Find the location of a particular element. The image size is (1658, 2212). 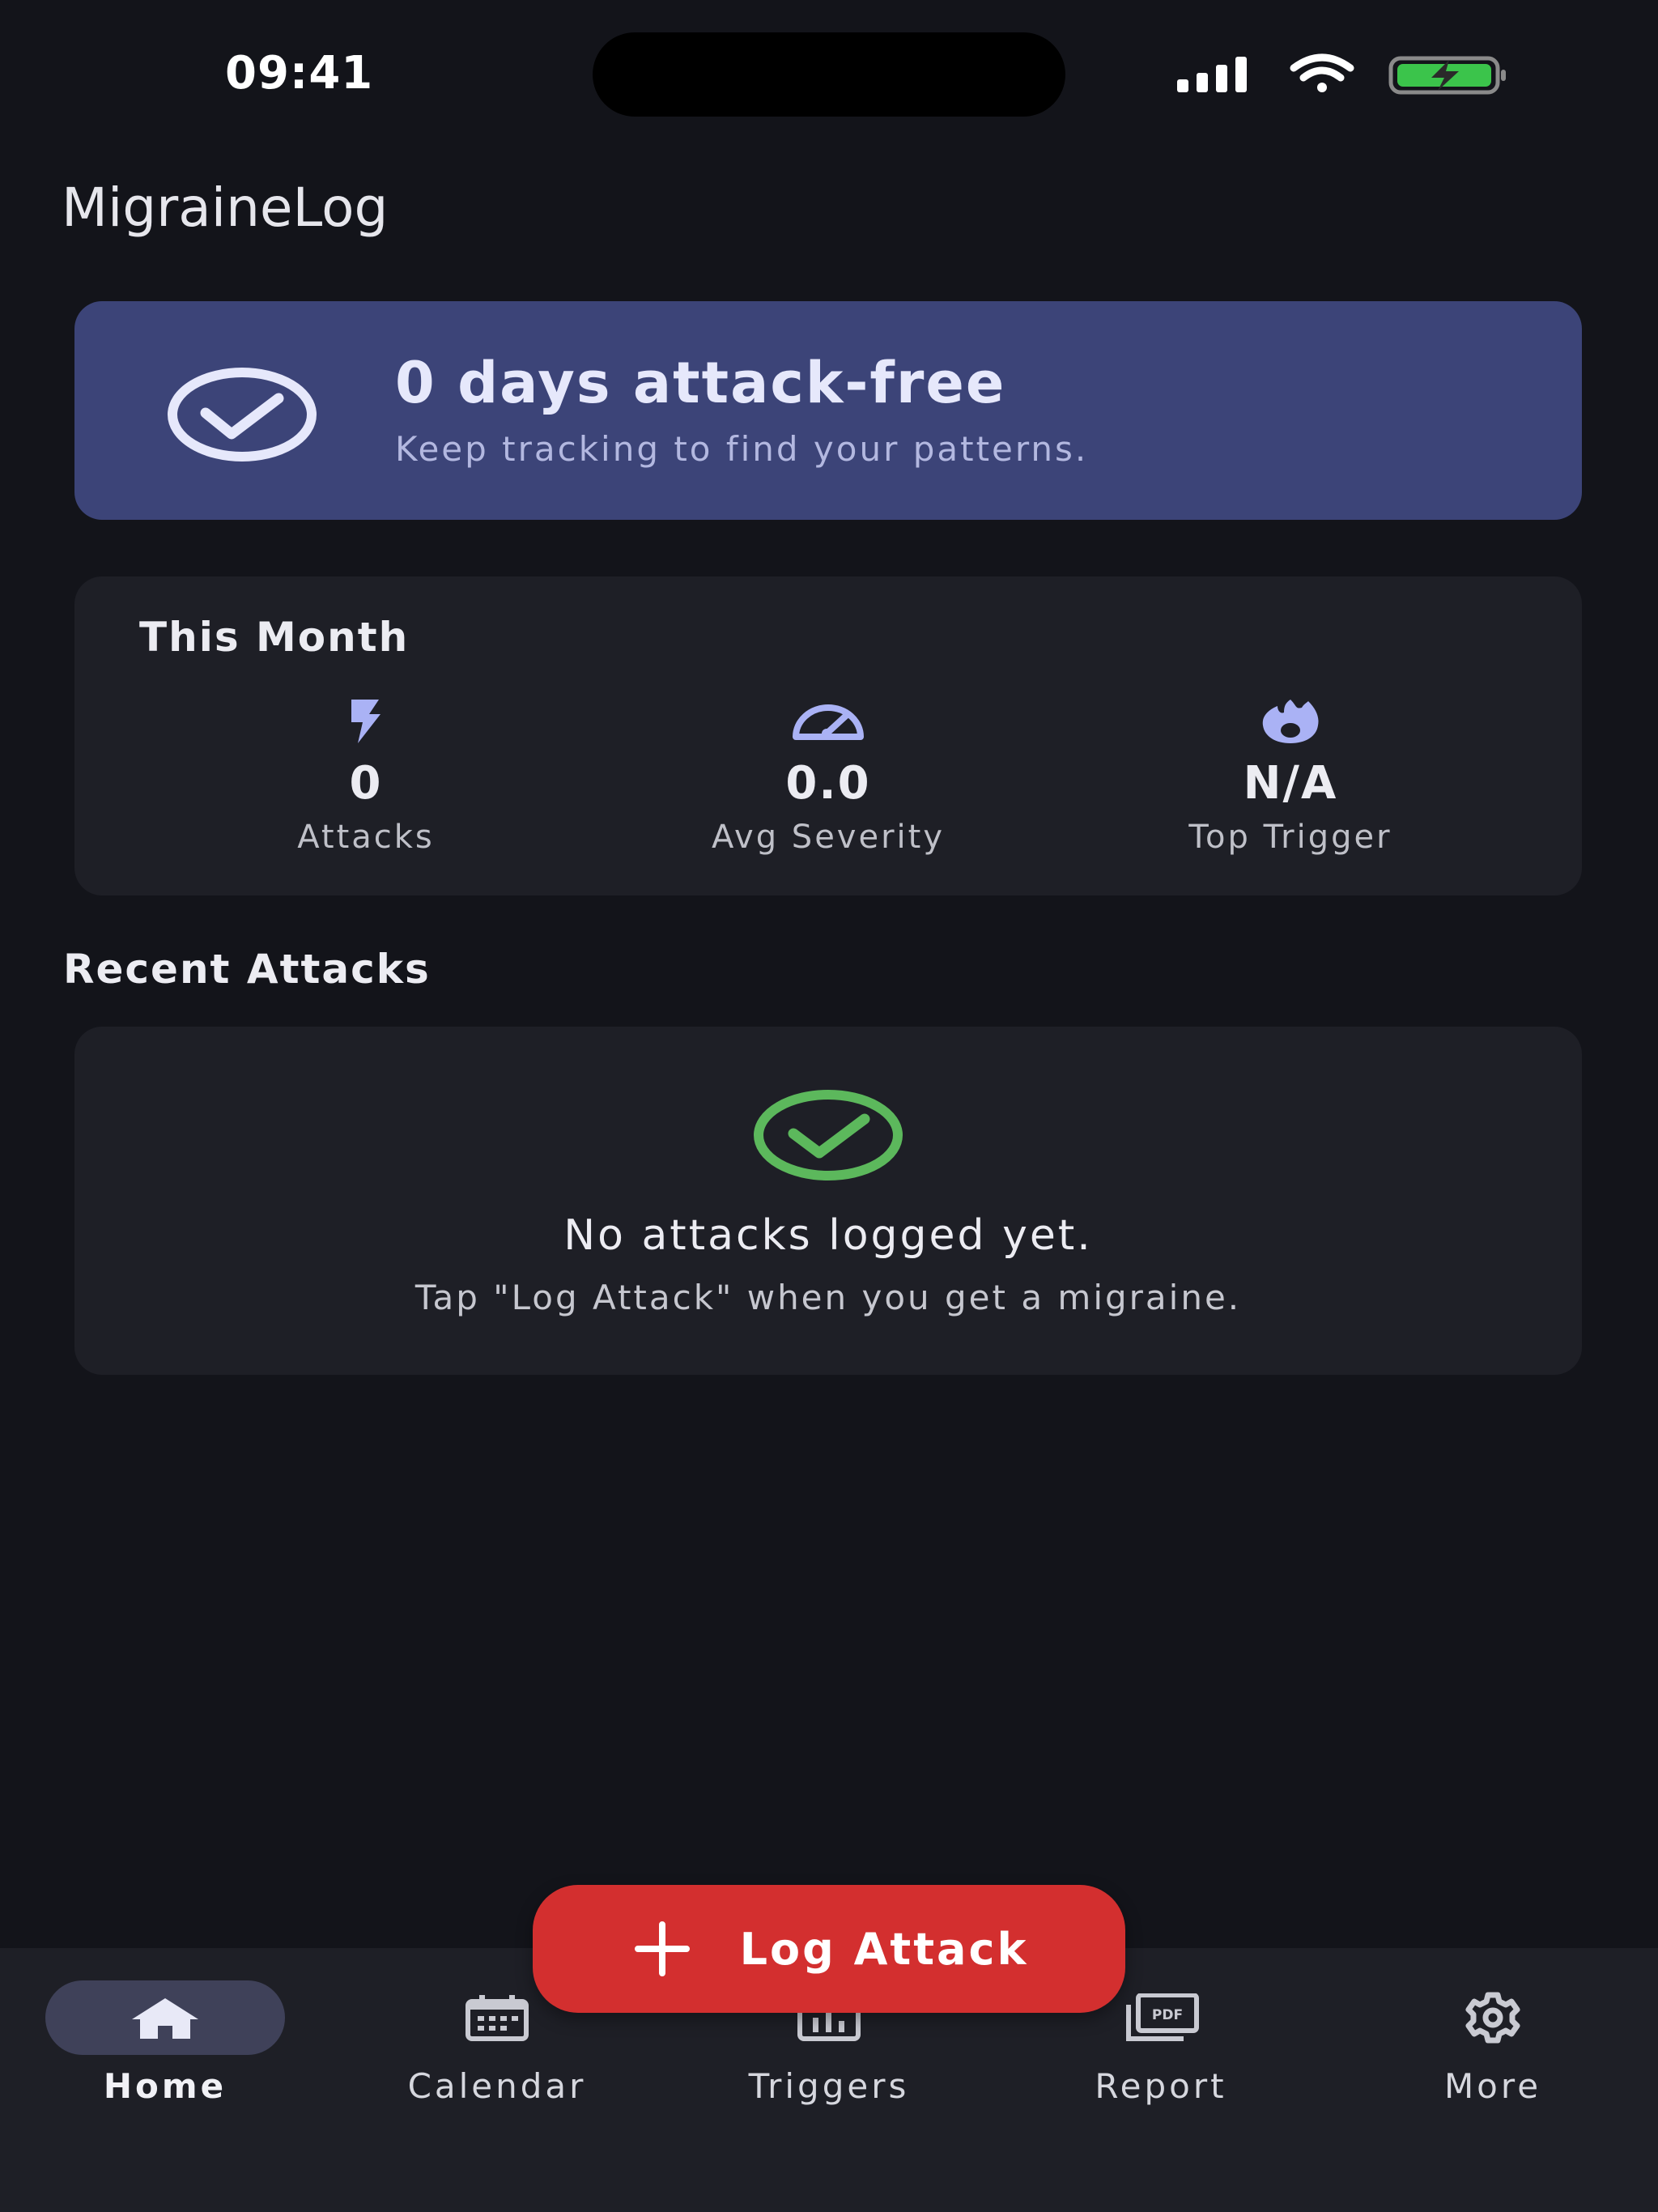

empty-state-title: No attacks logged yet. is located at coordinates (828, 1236).